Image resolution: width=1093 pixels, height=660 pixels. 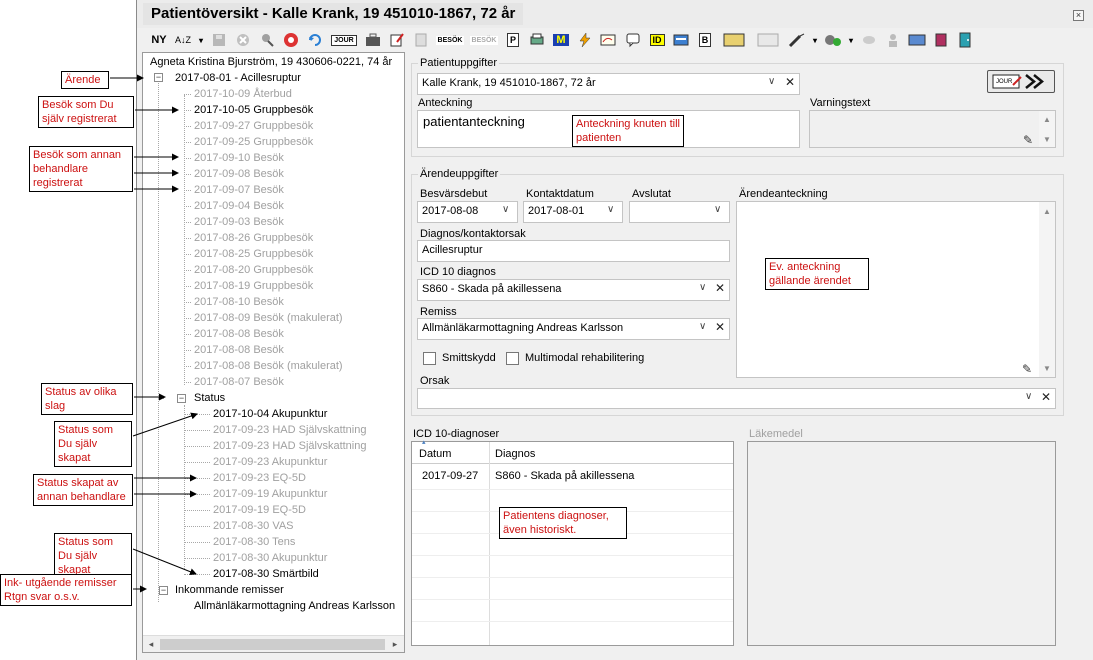 What do you see at coordinates (608, 84) in the screenshot?
I see `patient-select: Kalle Krank, 19 451010-1867, 72 år ∨ ✕` at bounding box center [608, 84].